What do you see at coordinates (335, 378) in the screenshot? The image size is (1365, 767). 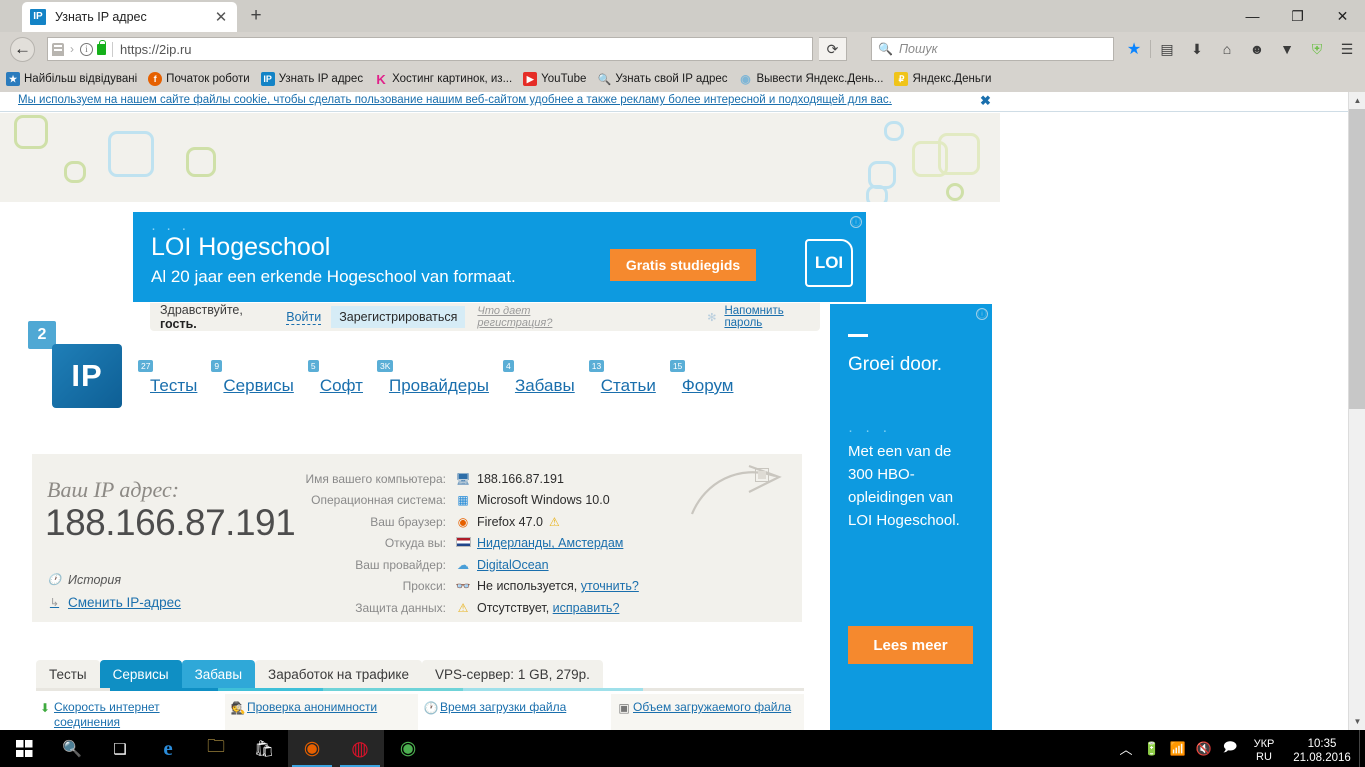 I see `nav-item-soft: 5 Софт` at bounding box center [335, 378].